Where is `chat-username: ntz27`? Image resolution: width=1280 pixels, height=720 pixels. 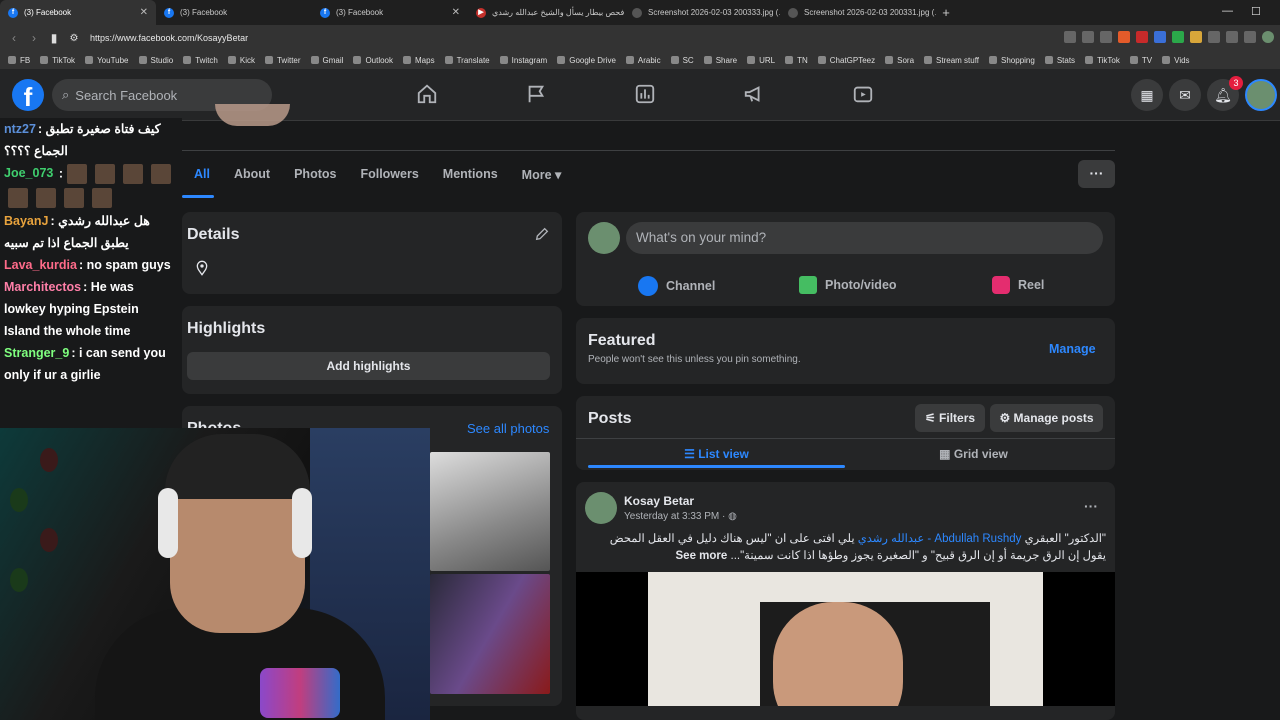
chat-username: ntz27 is located at coordinates (20, 129).